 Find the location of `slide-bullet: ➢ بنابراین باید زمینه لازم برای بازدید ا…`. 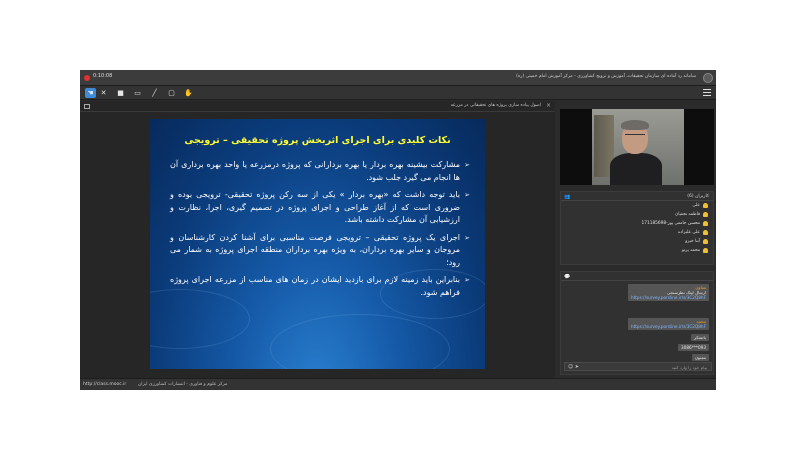

slide-bullet: ➢ بنابراین باید زمینه لازم برای بازدید ا… is located at coordinates (320, 286).